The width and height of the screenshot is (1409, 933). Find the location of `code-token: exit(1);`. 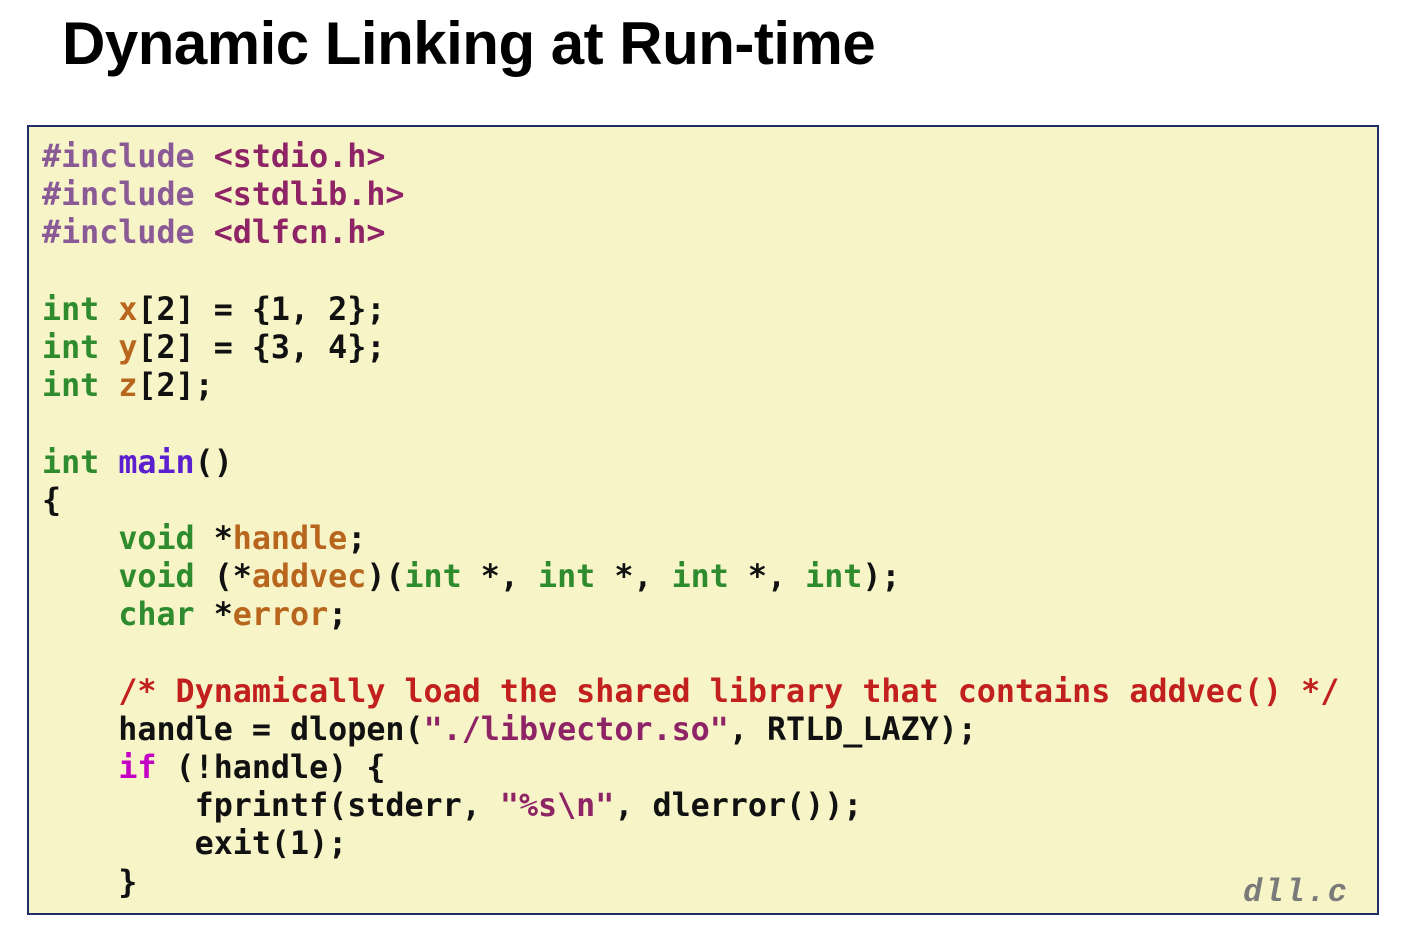

code-token: exit(1); is located at coordinates (195, 844).